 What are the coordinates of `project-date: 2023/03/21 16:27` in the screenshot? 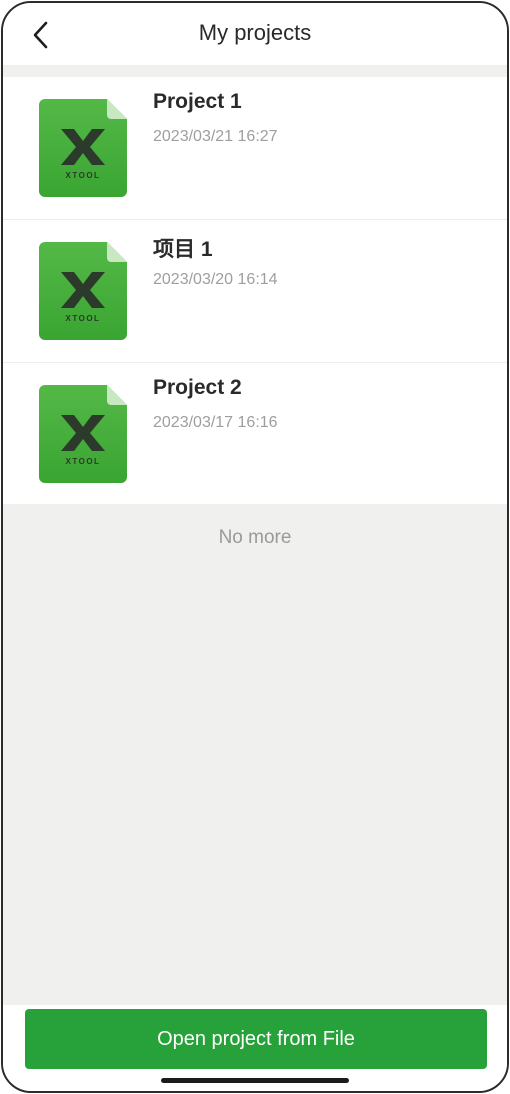 It's located at (215, 136).